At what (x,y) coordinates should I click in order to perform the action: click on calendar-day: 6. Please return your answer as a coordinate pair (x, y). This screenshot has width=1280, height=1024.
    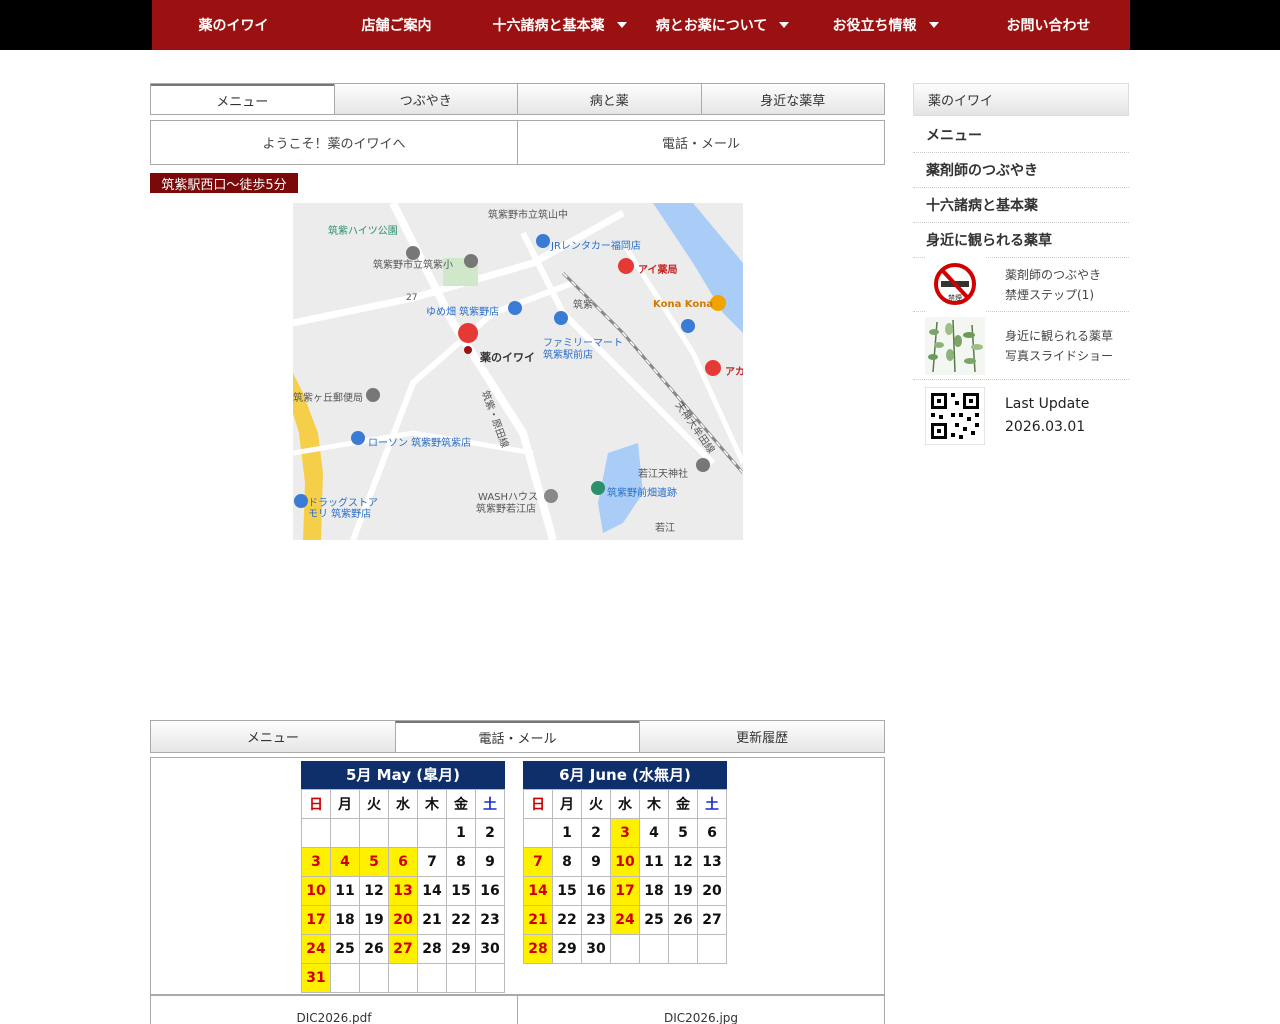
    Looking at the image, I should click on (712, 833).